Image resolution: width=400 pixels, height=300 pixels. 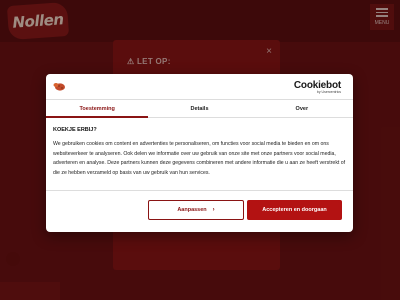 What do you see at coordinates (213, 210) in the screenshot?
I see `chevron-right-icon: ›` at bounding box center [213, 210].